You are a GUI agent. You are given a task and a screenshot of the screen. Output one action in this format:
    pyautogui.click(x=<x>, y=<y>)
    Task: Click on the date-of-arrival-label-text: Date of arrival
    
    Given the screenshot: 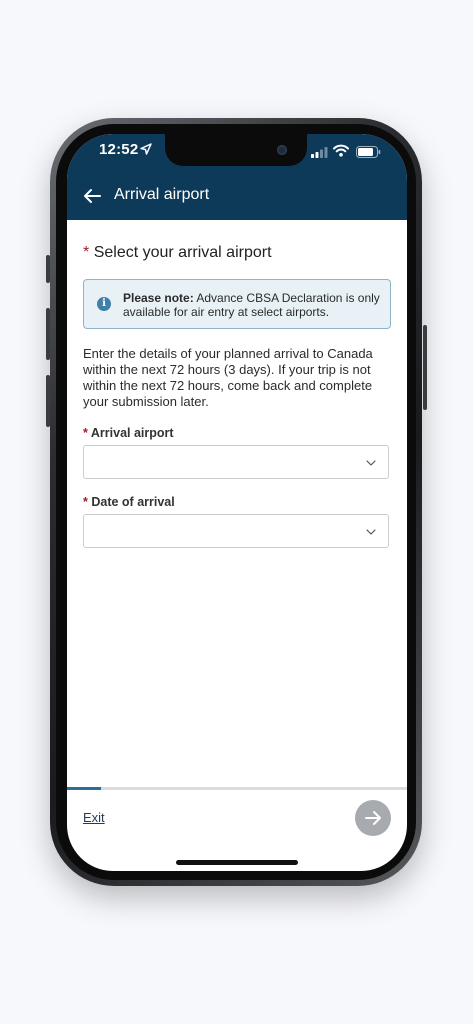 What is the action you would take?
    pyautogui.click(x=133, y=502)
    